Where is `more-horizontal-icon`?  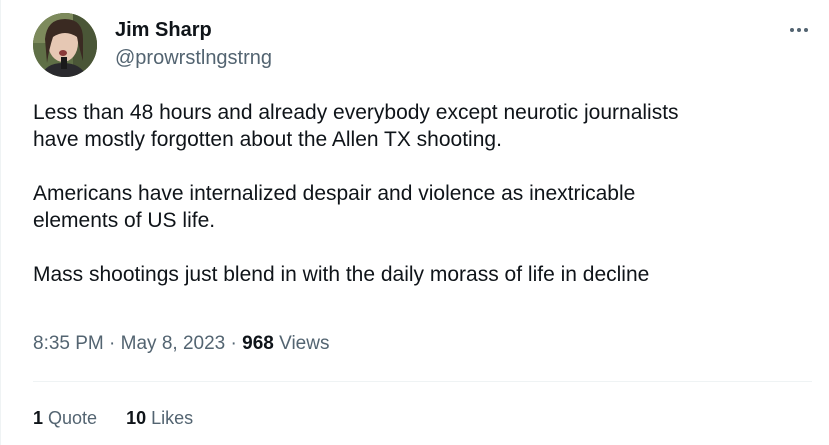
more-horizontal-icon is located at coordinates (799, 30).